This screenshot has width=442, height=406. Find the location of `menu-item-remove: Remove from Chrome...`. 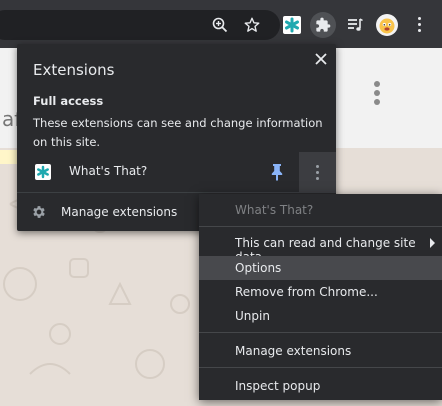

menu-item-remove: Remove from Chrome... is located at coordinates (320, 292).